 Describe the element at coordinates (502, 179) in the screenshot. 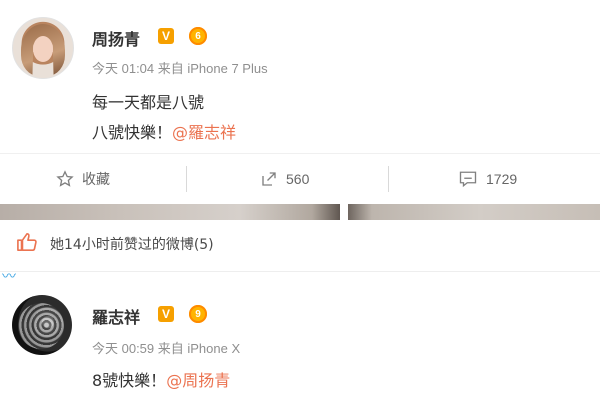

I see `comment-count: 1729` at that location.